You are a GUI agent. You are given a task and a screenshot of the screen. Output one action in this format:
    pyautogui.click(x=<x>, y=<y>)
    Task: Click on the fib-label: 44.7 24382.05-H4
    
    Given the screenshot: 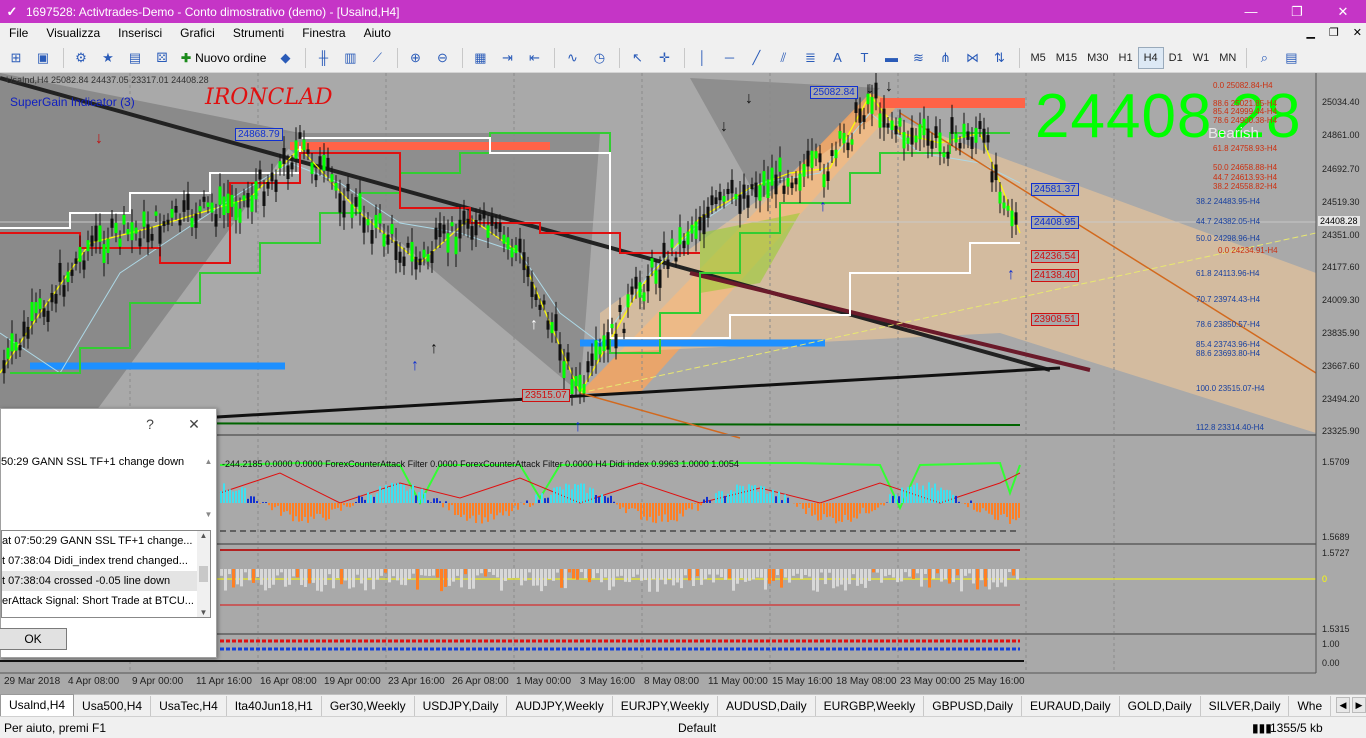 What is the action you would take?
    pyautogui.click(x=1228, y=221)
    